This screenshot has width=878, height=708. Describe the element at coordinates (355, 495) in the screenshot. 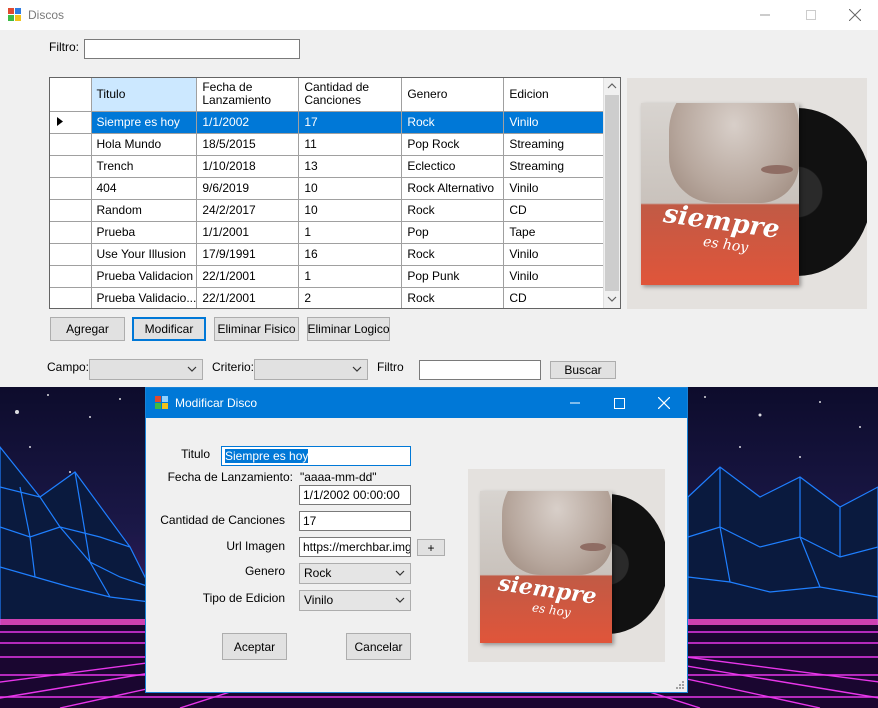

I see `fecha-input: 1/1/2002 00:00:00` at that location.